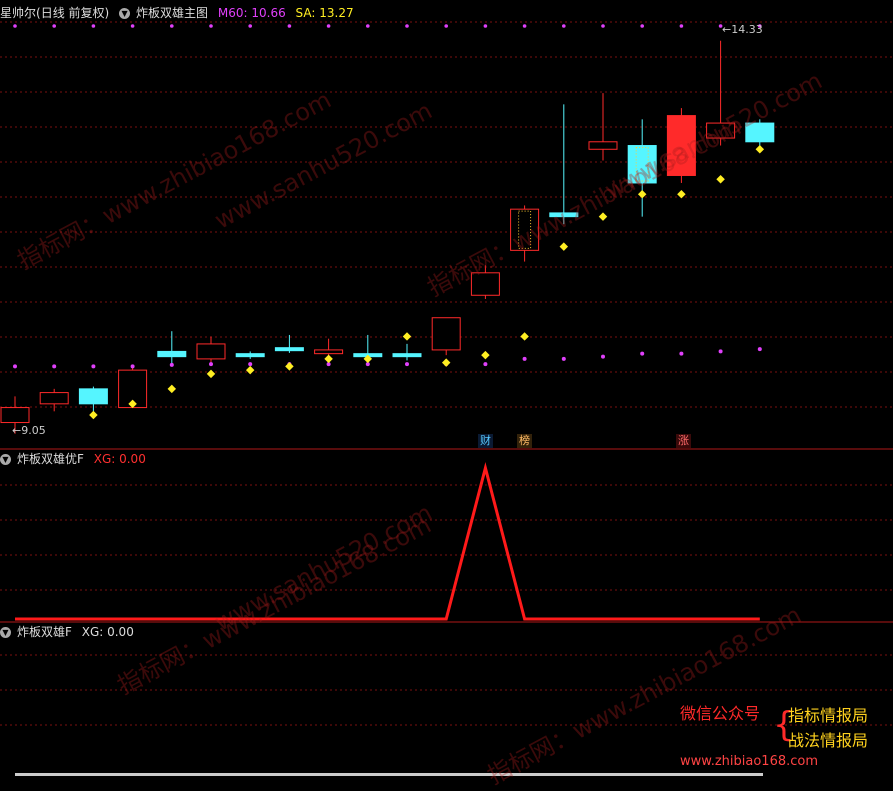 This screenshot has width=893, height=791. What do you see at coordinates (749, 761) in the screenshot?
I see `footer-url: www.zhibiao168.com` at bounding box center [749, 761].